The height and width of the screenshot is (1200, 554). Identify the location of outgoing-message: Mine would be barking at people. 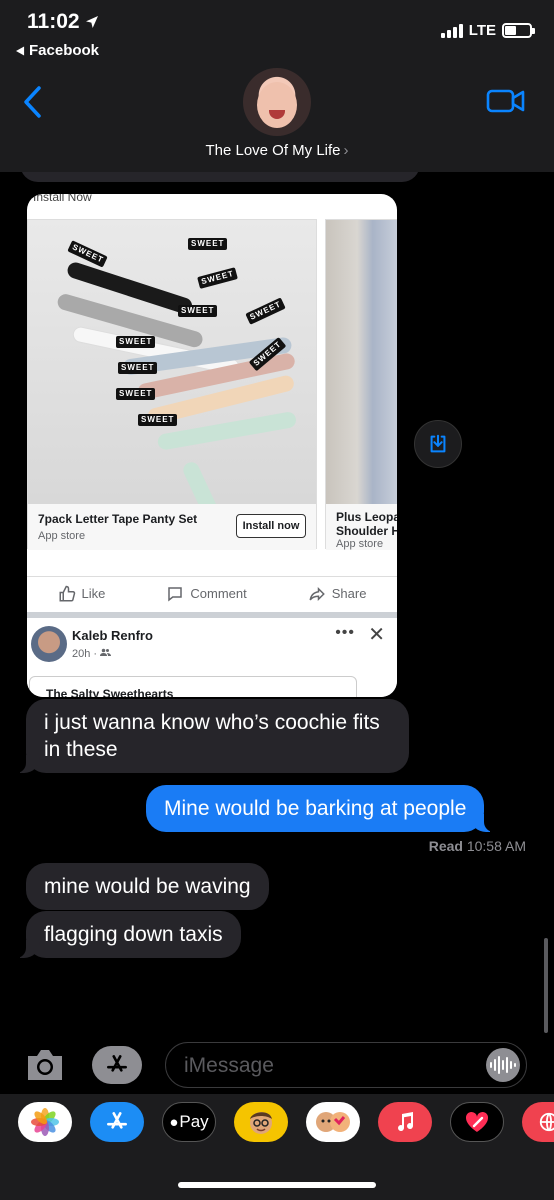
(321, 808).